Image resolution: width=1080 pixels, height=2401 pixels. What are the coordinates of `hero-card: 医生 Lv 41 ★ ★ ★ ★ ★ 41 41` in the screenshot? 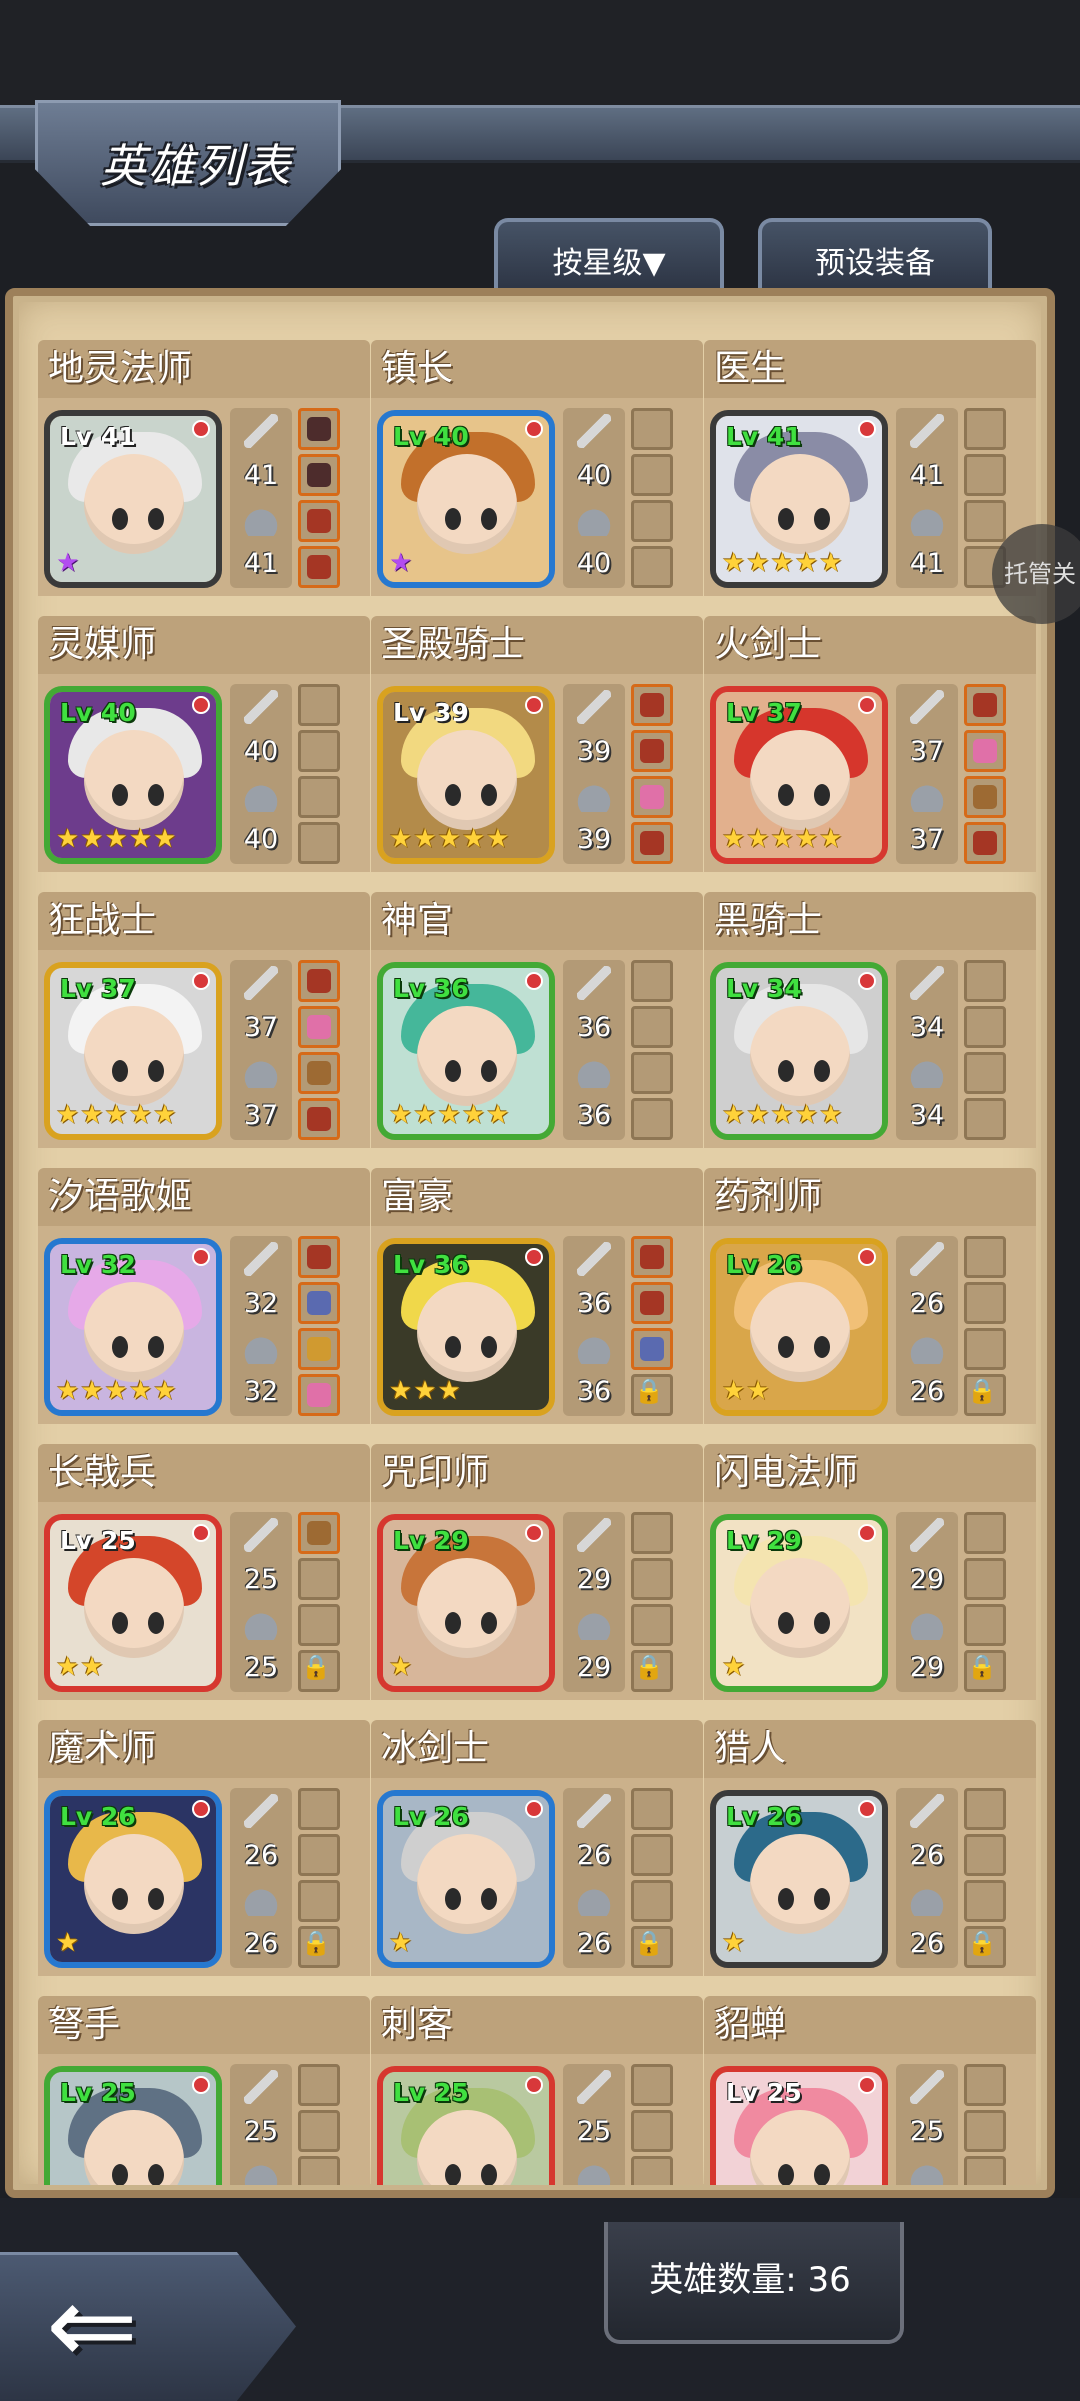 It's located at (870, 468).